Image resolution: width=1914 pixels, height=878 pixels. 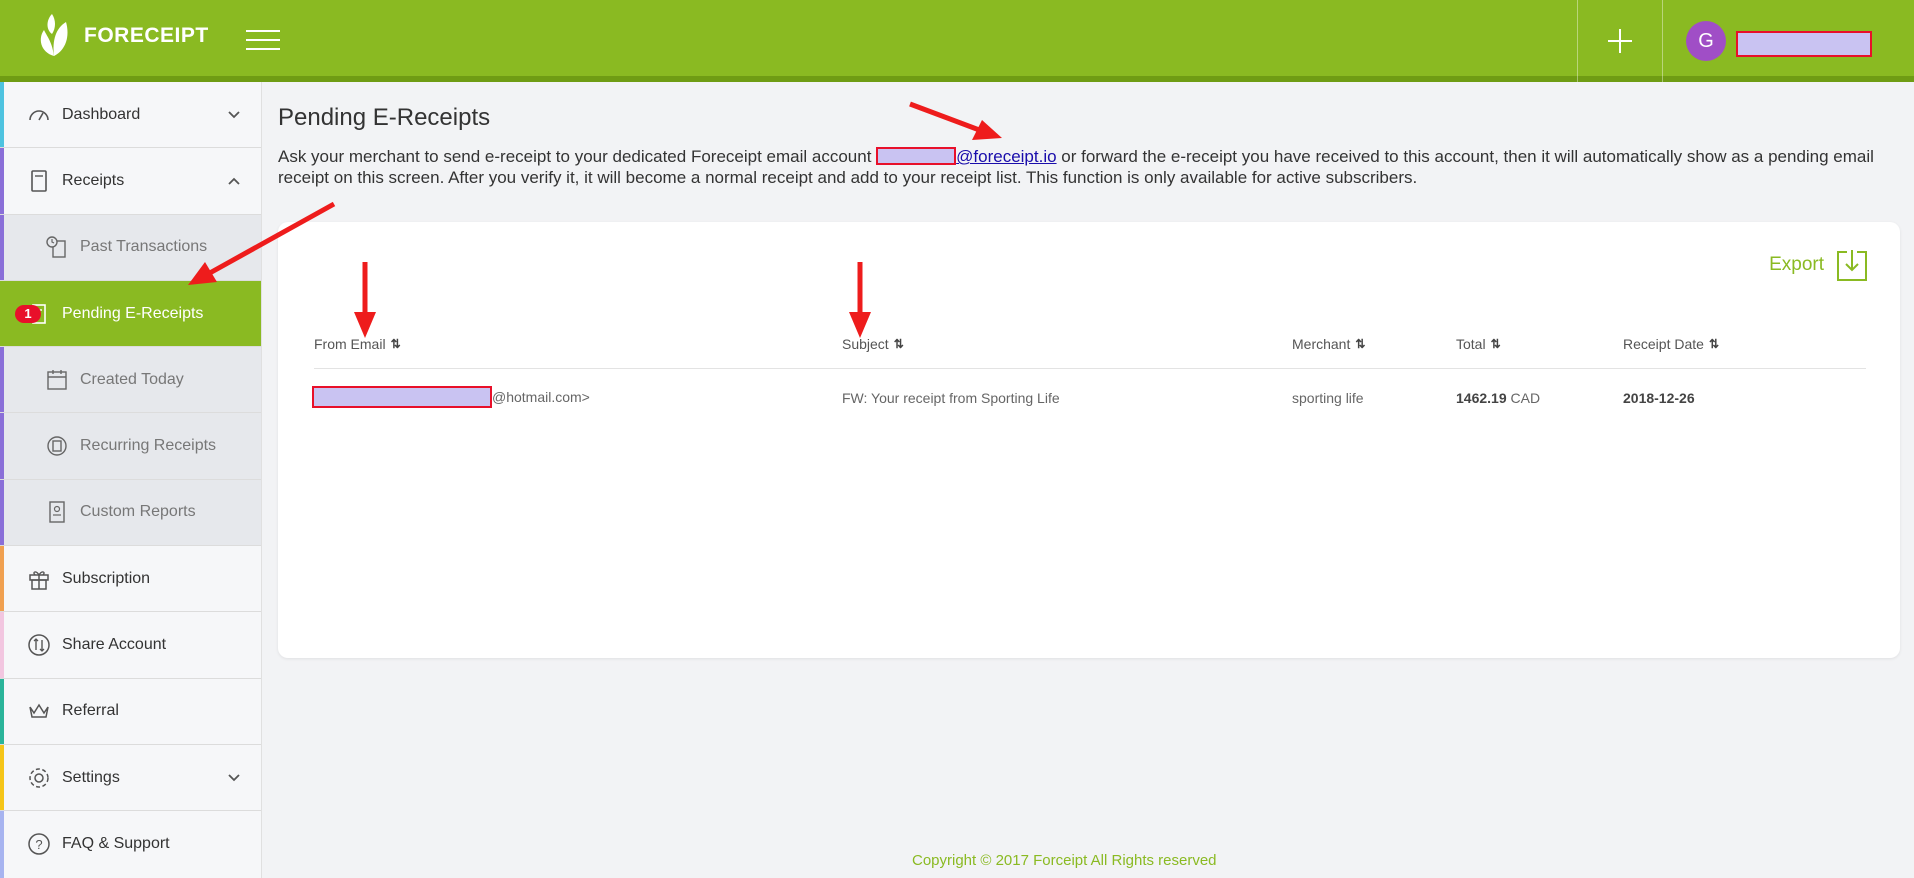 I want to click on sidebar-item-label: Receipts, so click(x=93, y=180).